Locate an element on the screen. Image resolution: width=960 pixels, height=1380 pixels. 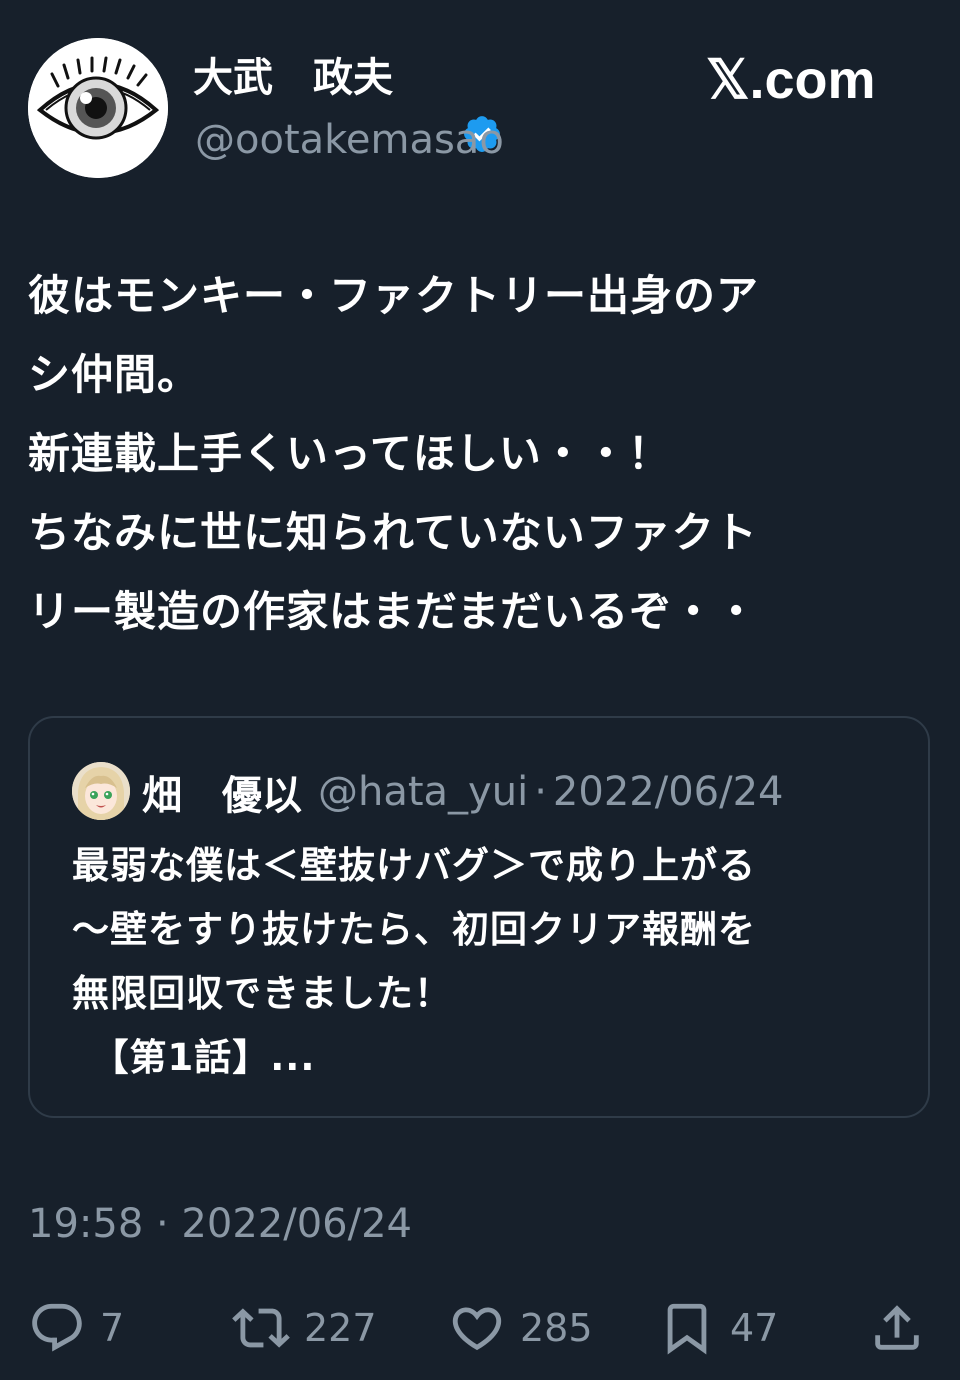
heart-icon is located at coordinates (477, 1329).